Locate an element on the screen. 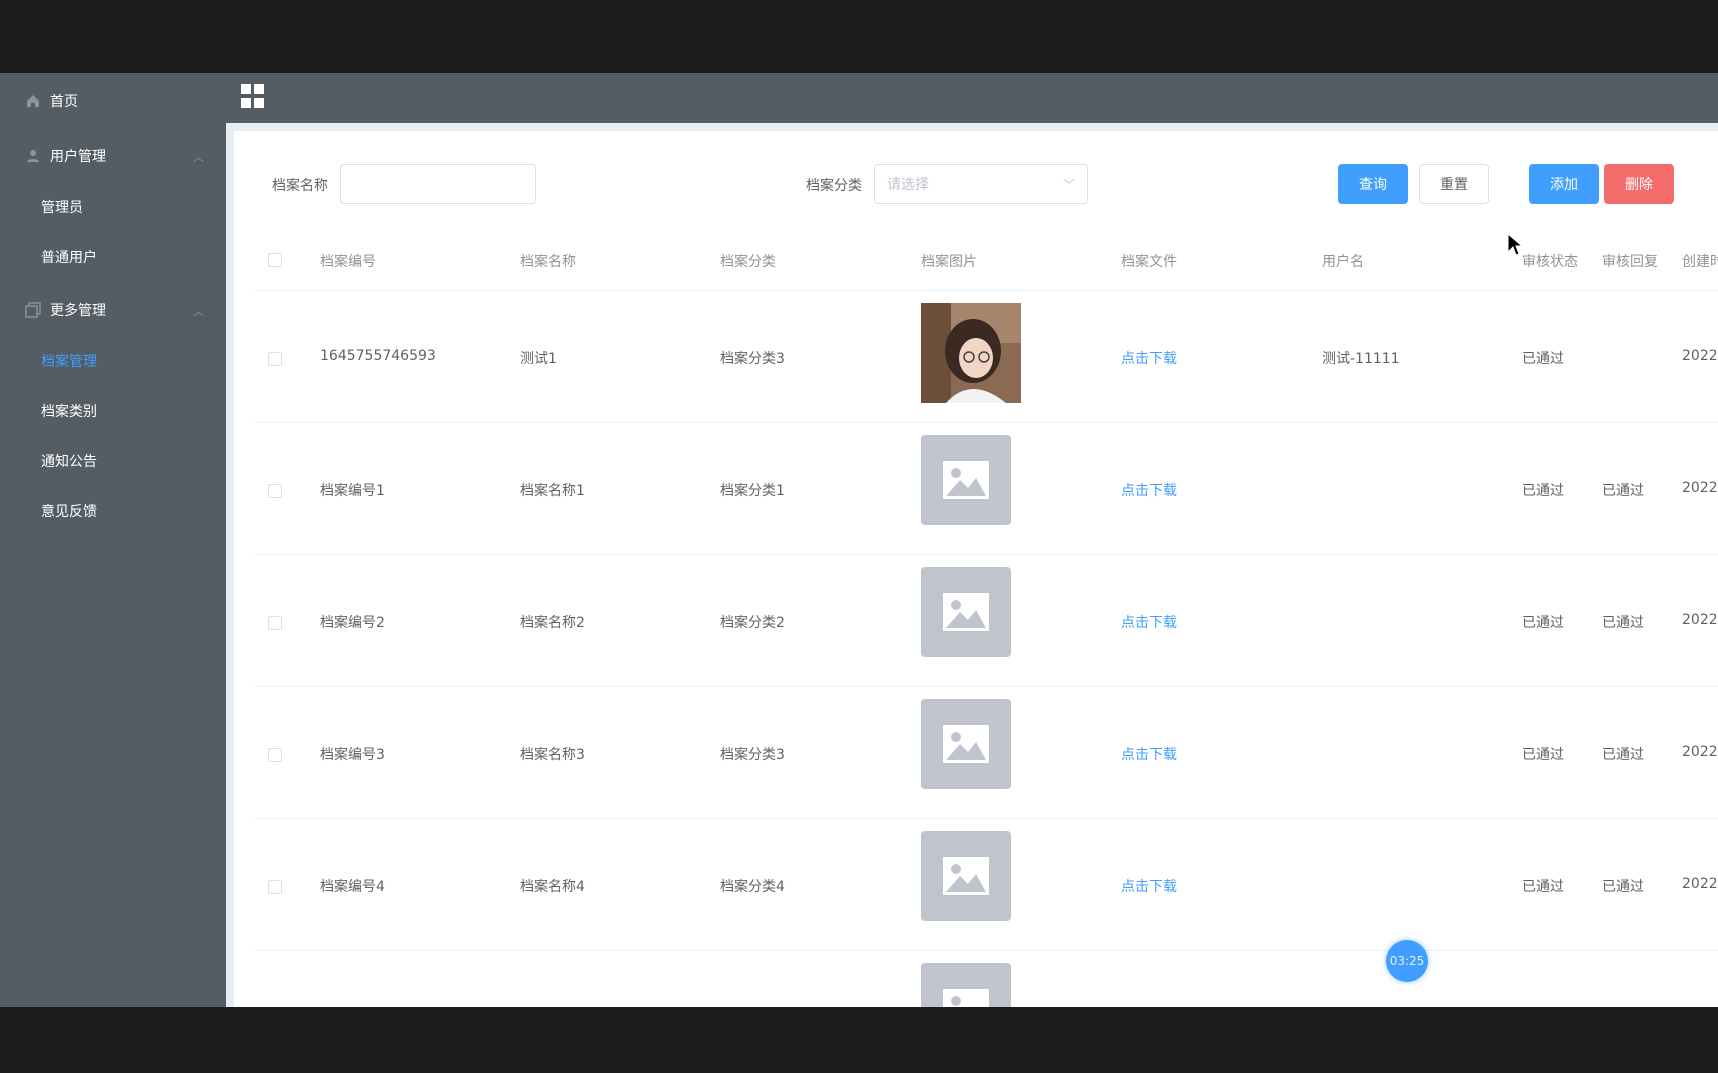  menu-grid-icon is located at coordinates (253, 96).